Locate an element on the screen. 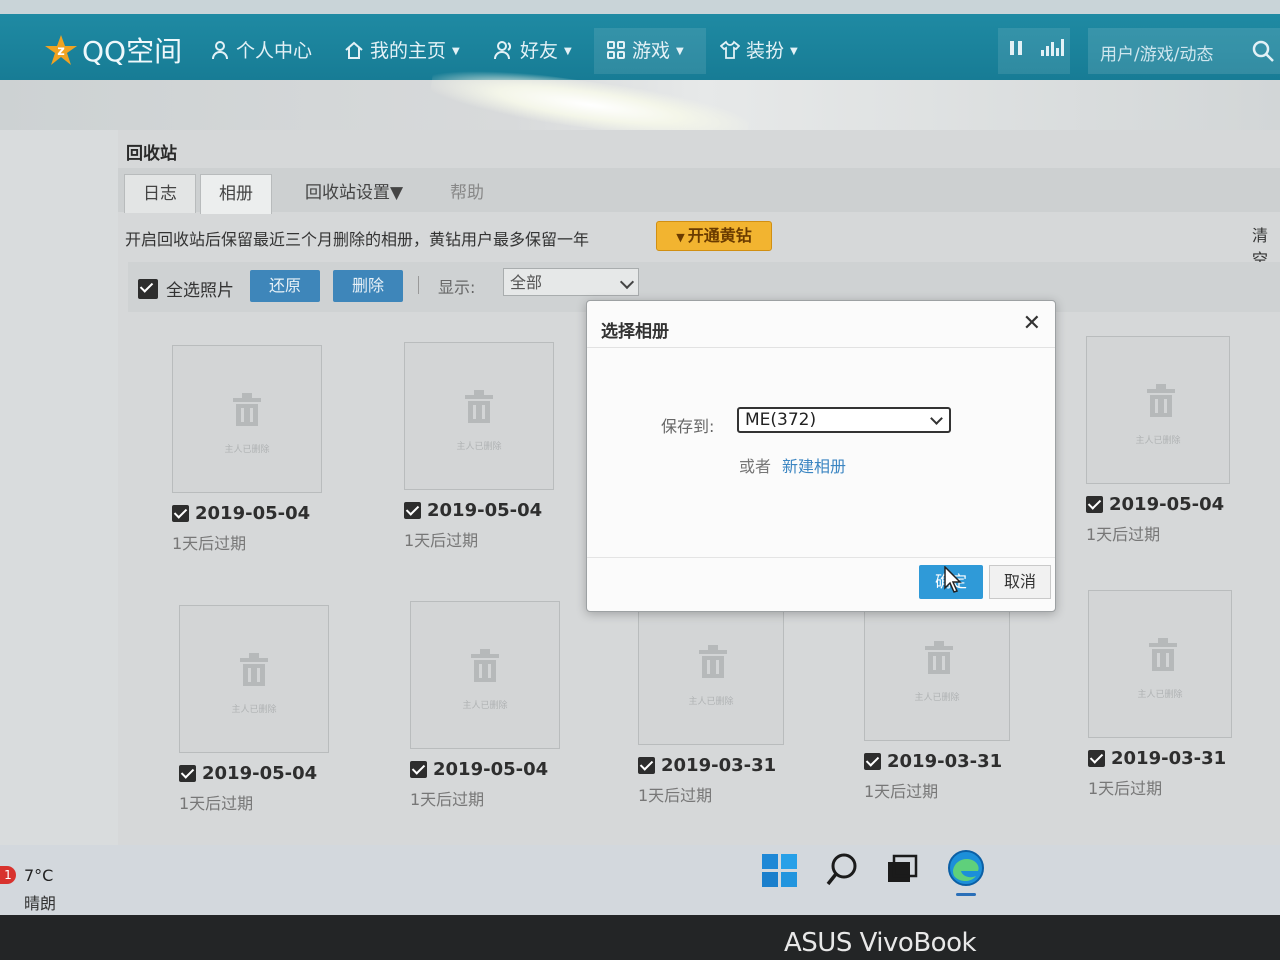 The height and width of the screenshot is (960, 1280). logo-text: QQ空间 is located at coordinates (132, 51).